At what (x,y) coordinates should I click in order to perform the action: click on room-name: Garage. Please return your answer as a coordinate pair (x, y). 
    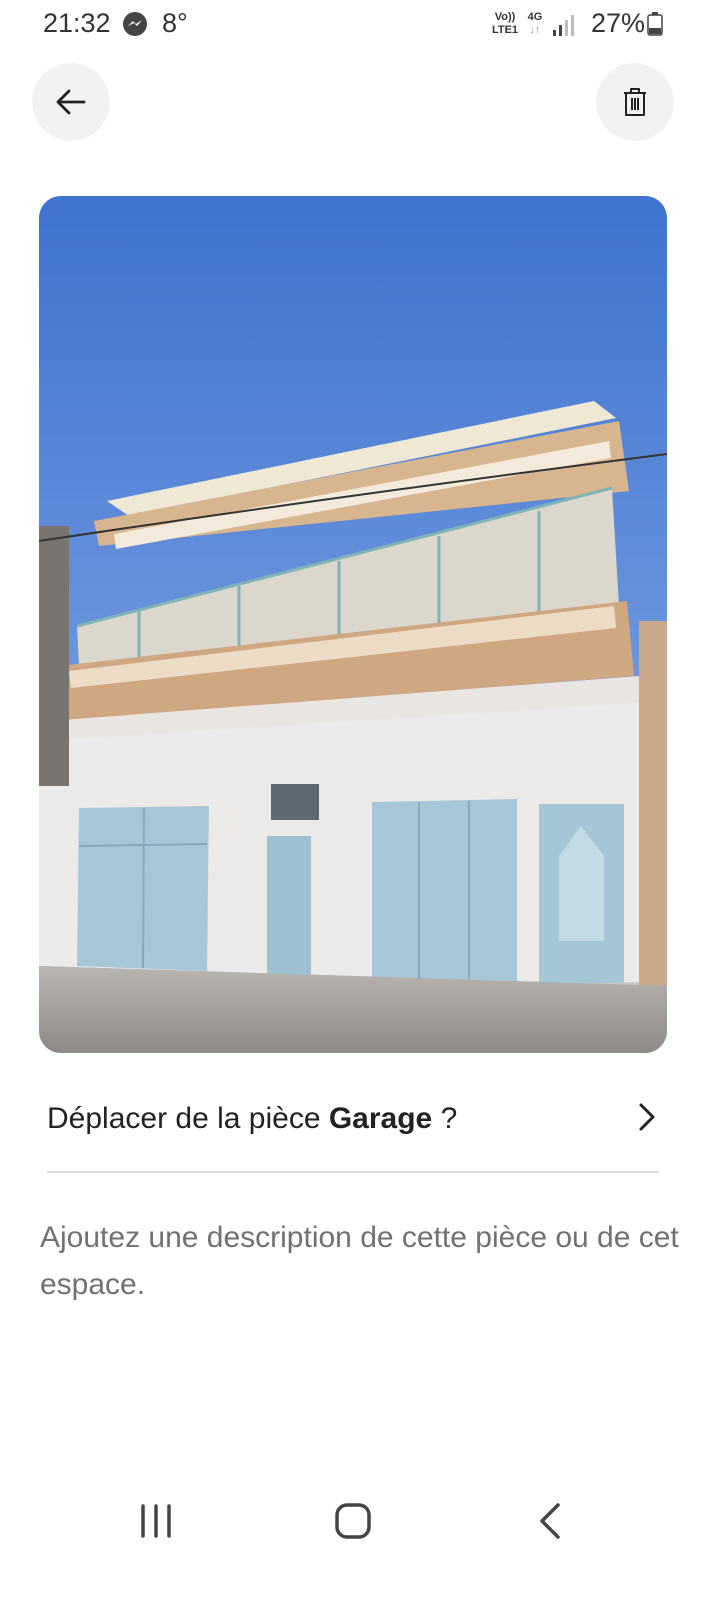
    Looking at the image, I should click on (380, 1118).